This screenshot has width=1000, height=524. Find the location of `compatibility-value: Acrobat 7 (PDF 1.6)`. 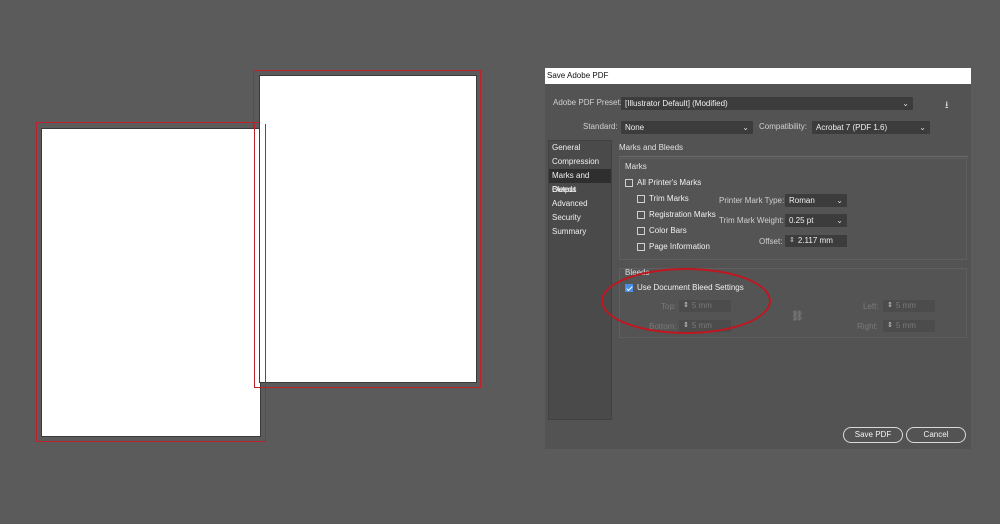

compatibility-value: Acrobat 7 (PDF 1.6) is located at coordinates (852, 127).